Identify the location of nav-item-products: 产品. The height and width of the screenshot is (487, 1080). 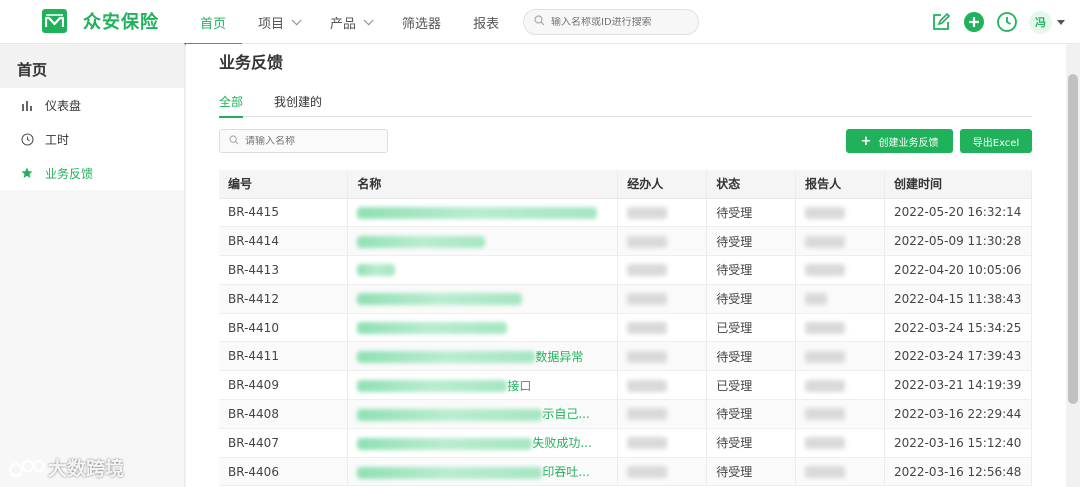
(350, 22).